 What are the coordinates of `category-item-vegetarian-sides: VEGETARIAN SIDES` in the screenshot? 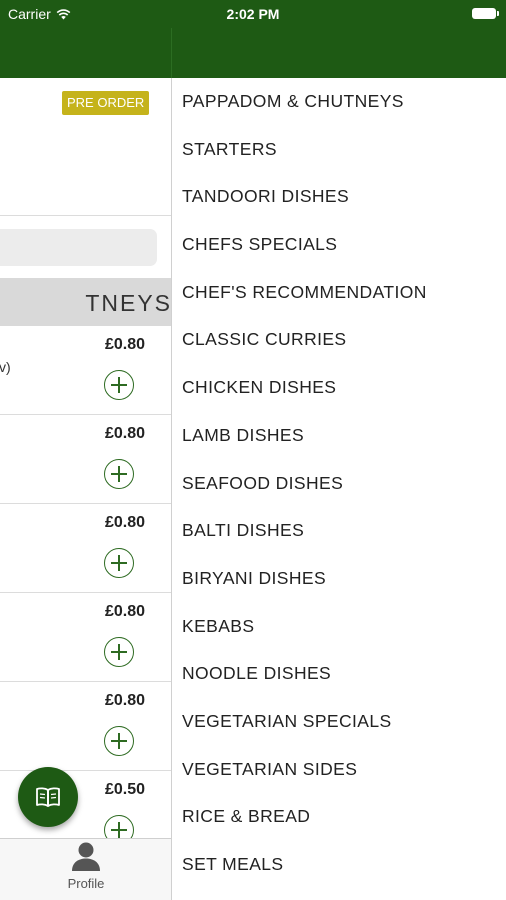 It's located at (339, 770).